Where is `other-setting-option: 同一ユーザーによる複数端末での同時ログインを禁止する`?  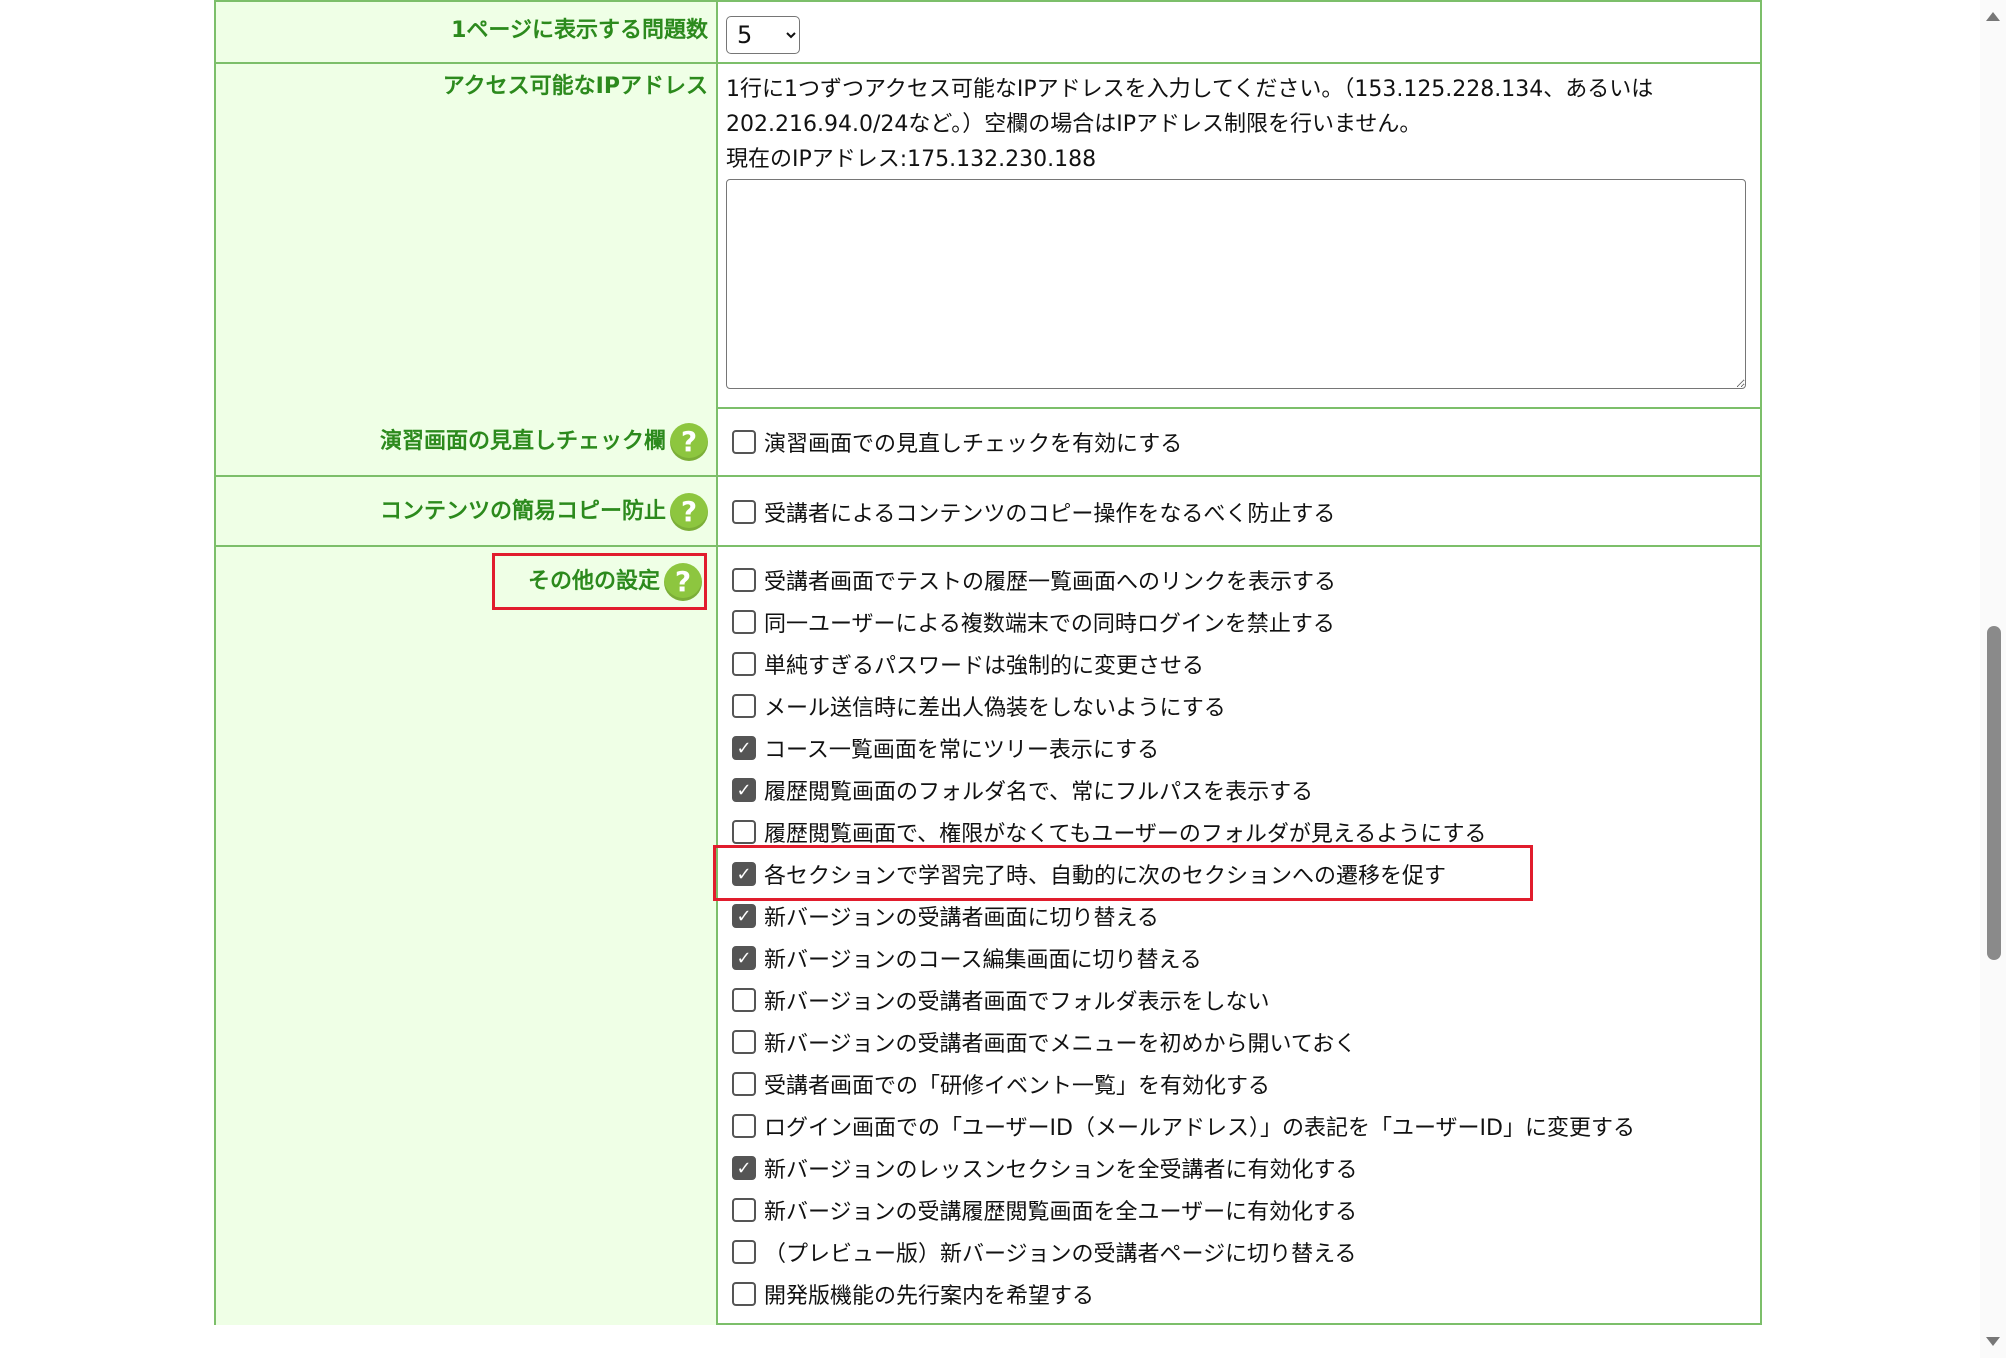 other-setting-option: 同一ユーザーによる複数端末での同時ログインを禁止する is located at coordinates (1176, 622).